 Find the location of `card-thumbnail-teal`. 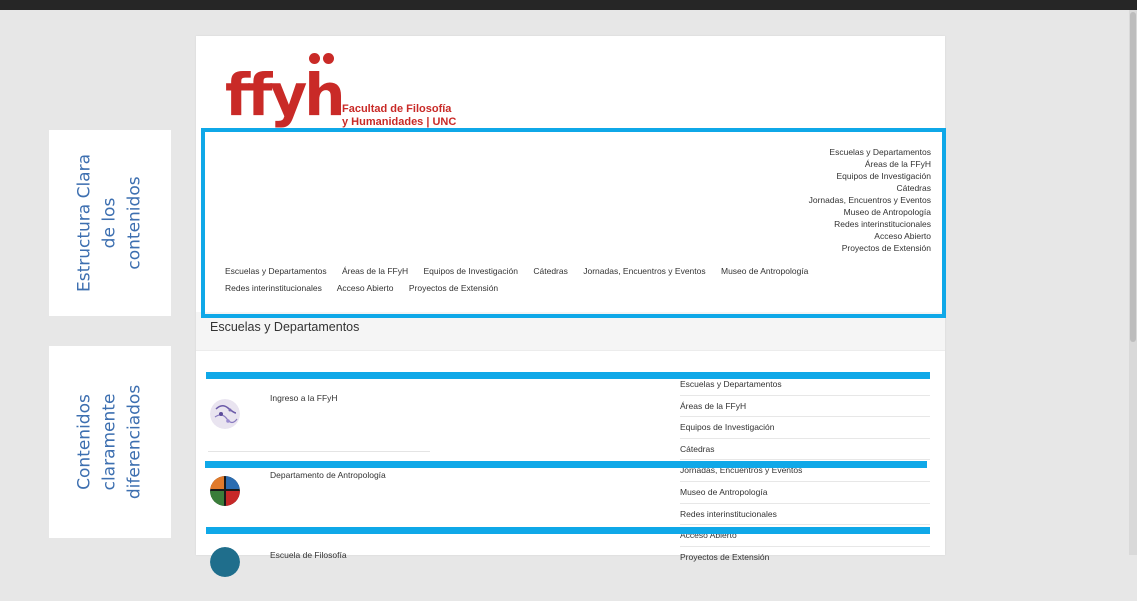

card-thumbnail-teal is located at coordinates (225, 562).